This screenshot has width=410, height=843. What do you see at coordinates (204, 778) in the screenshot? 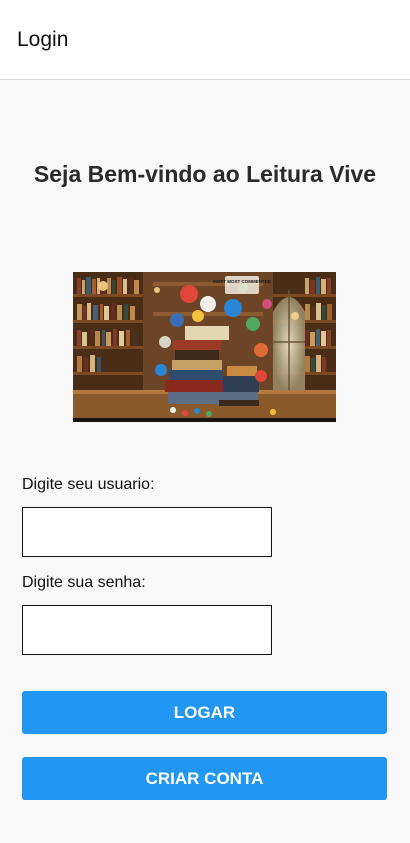
I see `create-account-button: CRIAR CONTA` at bounding box center [204, 778].